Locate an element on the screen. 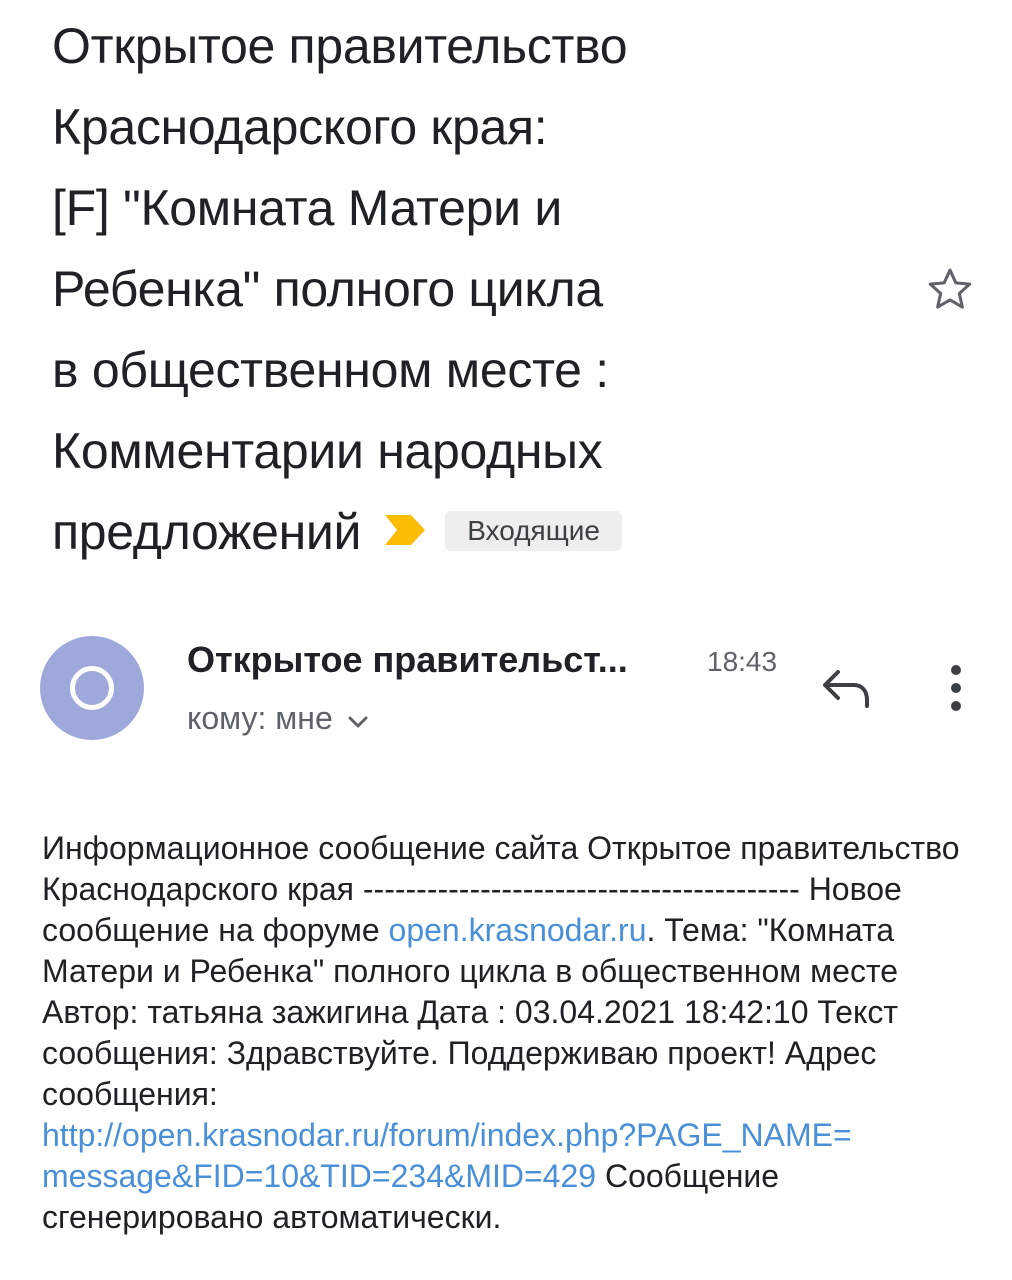  reply-button is located at coordinates (846, 688).